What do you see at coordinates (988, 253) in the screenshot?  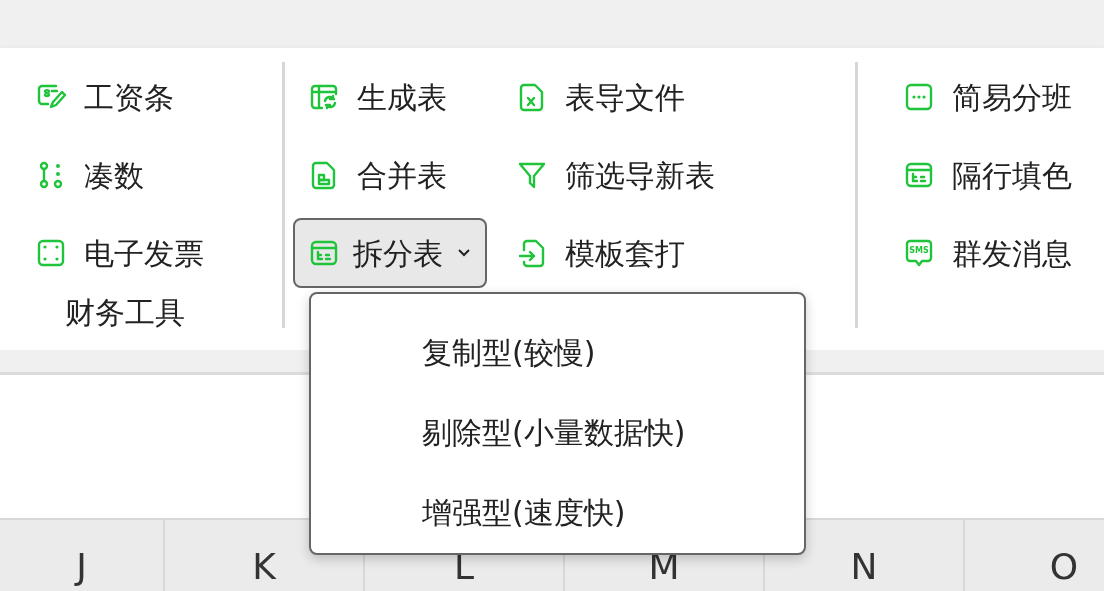 I see `tool-button: SMS 群发消息` at bounding box center [988, 253].